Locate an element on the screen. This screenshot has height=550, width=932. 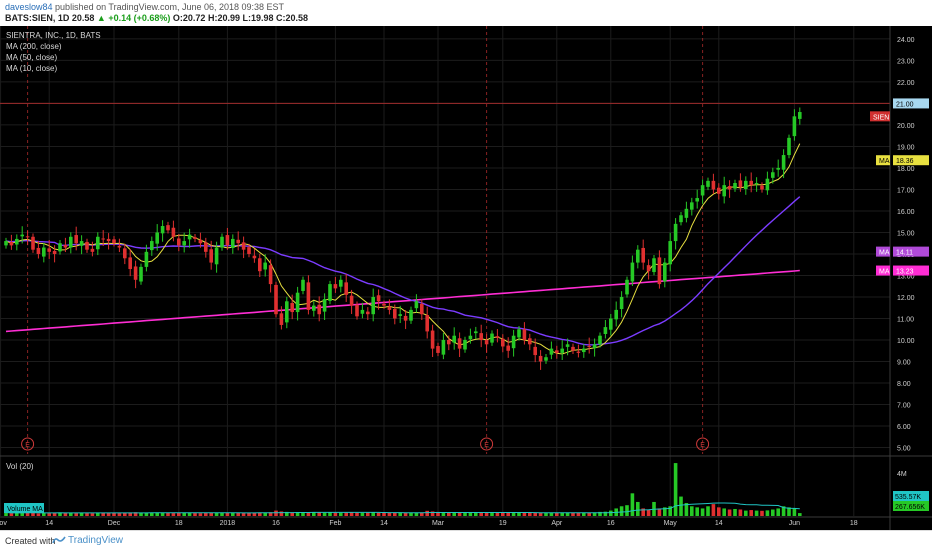
legend-ma200: MA (200, close) is located at coordinates (34, 46).